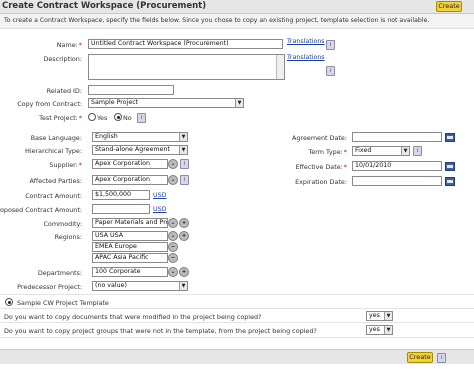 The image size is (474, 372). I want to click on affected-parties-label: Affected Parties:, so click(55, 181).